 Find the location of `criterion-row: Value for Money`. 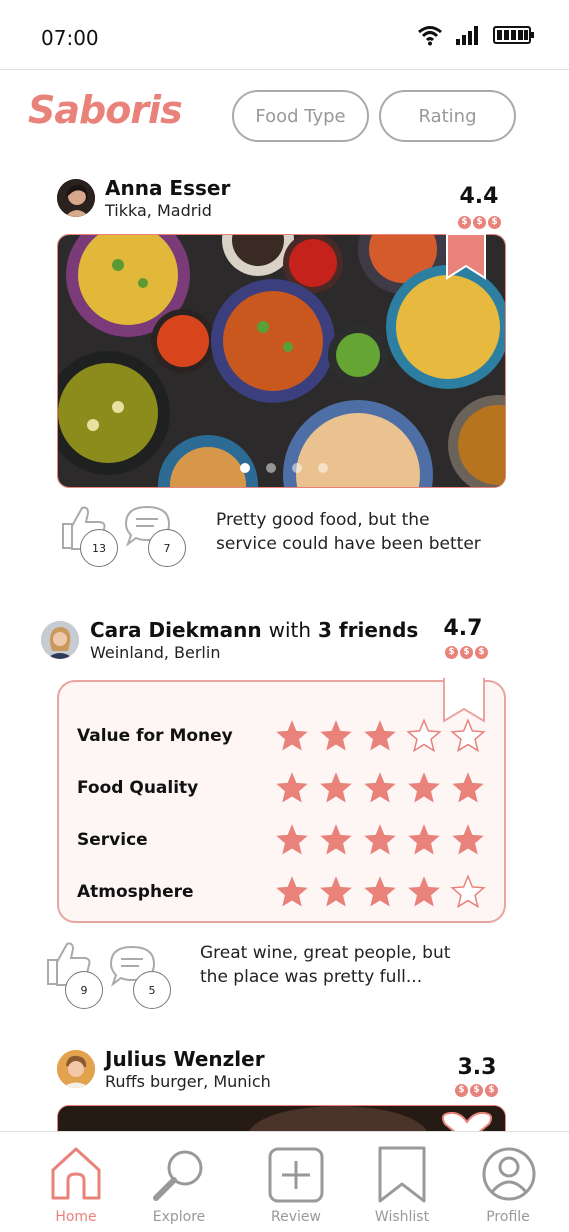

criterion-row: Value for Money is located at coordinates (287, 738).